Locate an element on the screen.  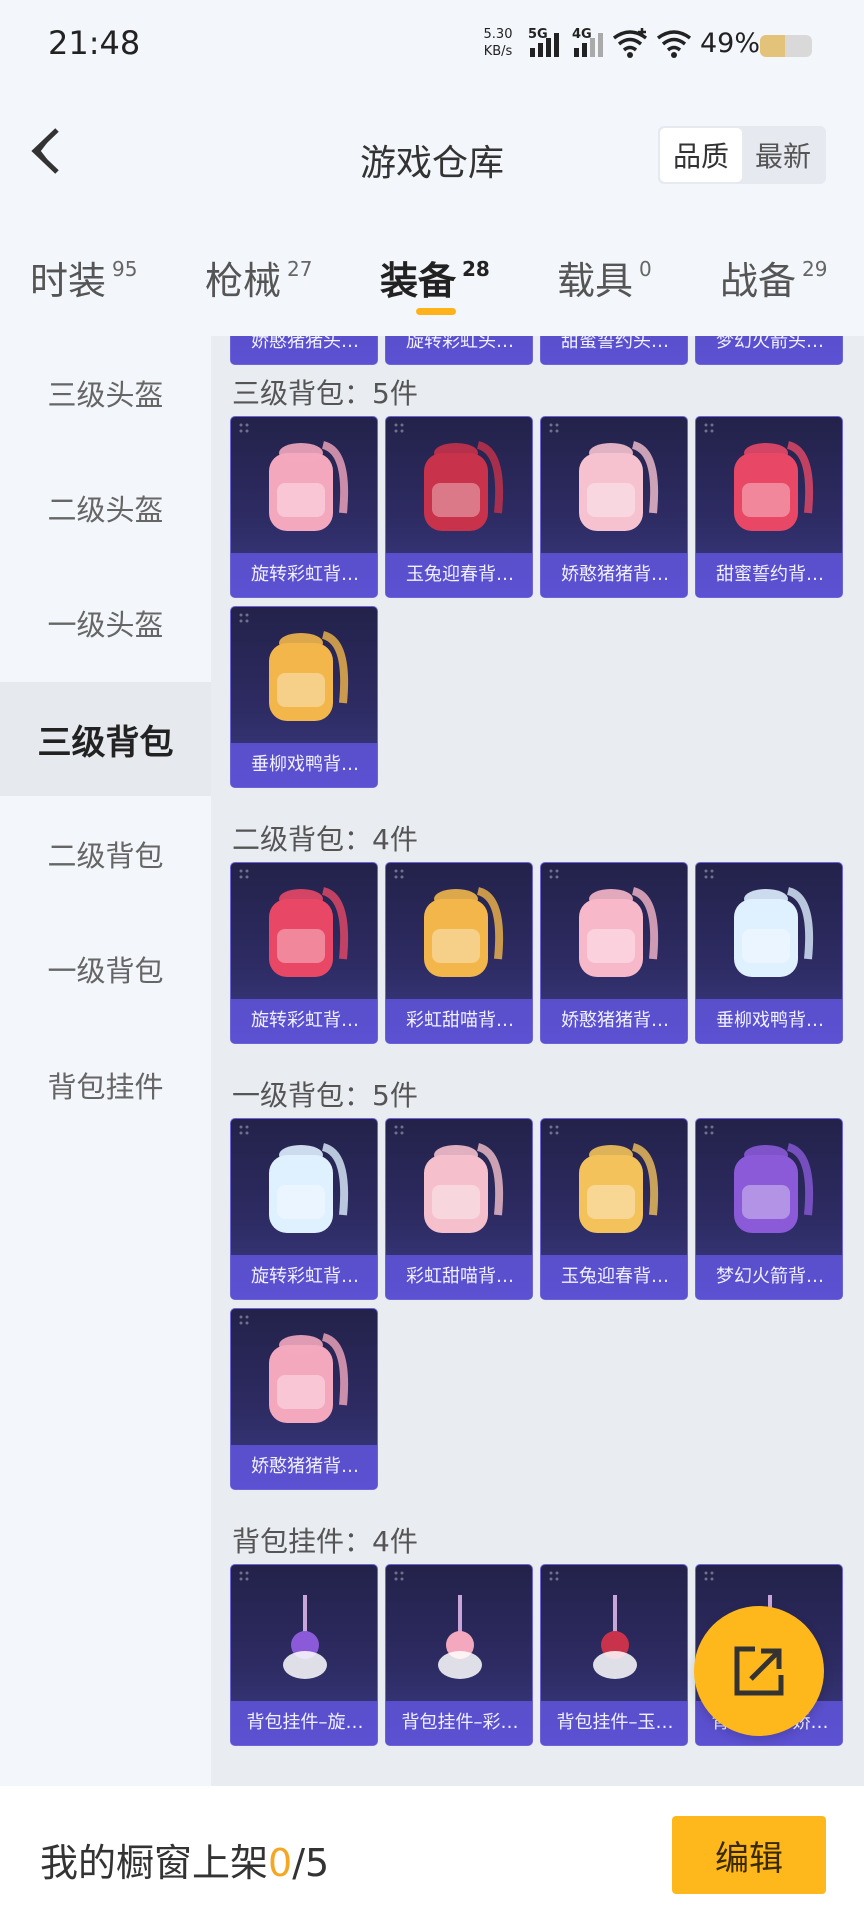
bottom-bar: 我的橱窗上架0/5 编辑 is located at coordinates (432, 1853).